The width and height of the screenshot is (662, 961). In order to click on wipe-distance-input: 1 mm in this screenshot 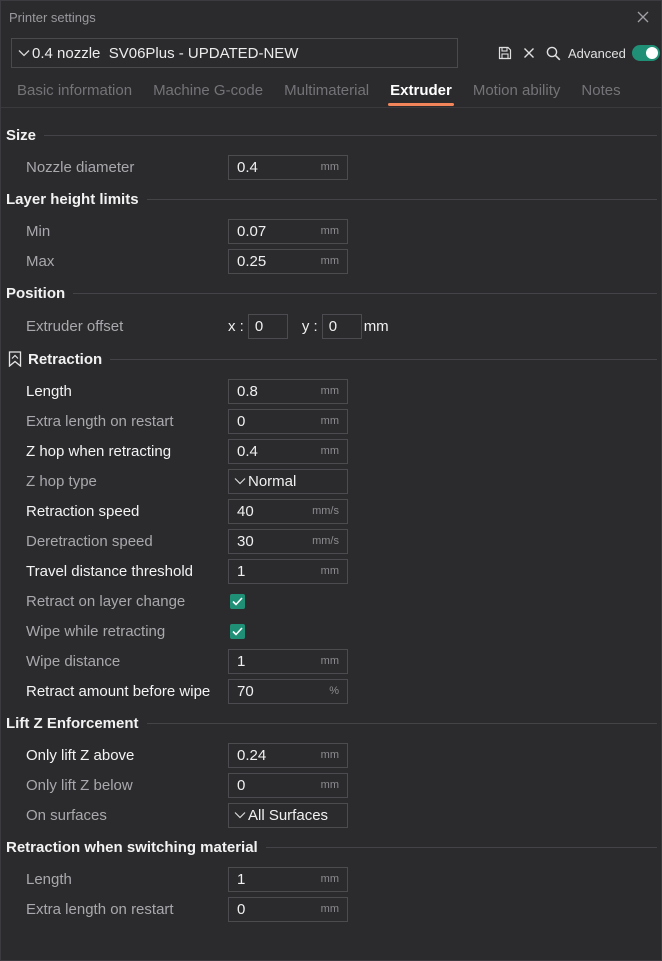, I will do `click(288, 661)`.